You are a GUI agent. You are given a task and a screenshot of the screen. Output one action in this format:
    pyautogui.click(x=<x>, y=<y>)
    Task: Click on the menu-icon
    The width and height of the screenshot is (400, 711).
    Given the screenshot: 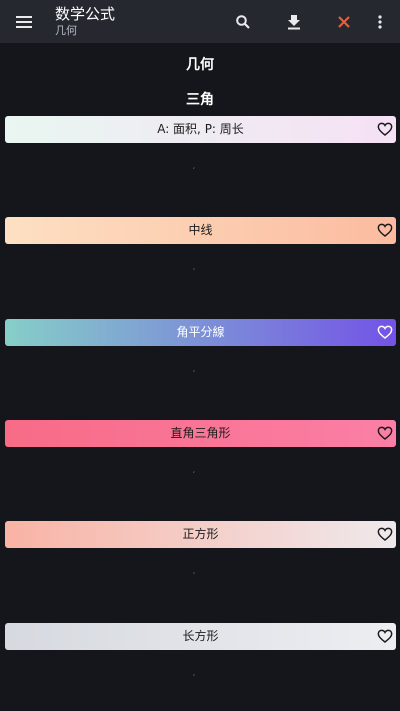 What is the action you would take?
    pyautogui.click(x=24, y=22)
    